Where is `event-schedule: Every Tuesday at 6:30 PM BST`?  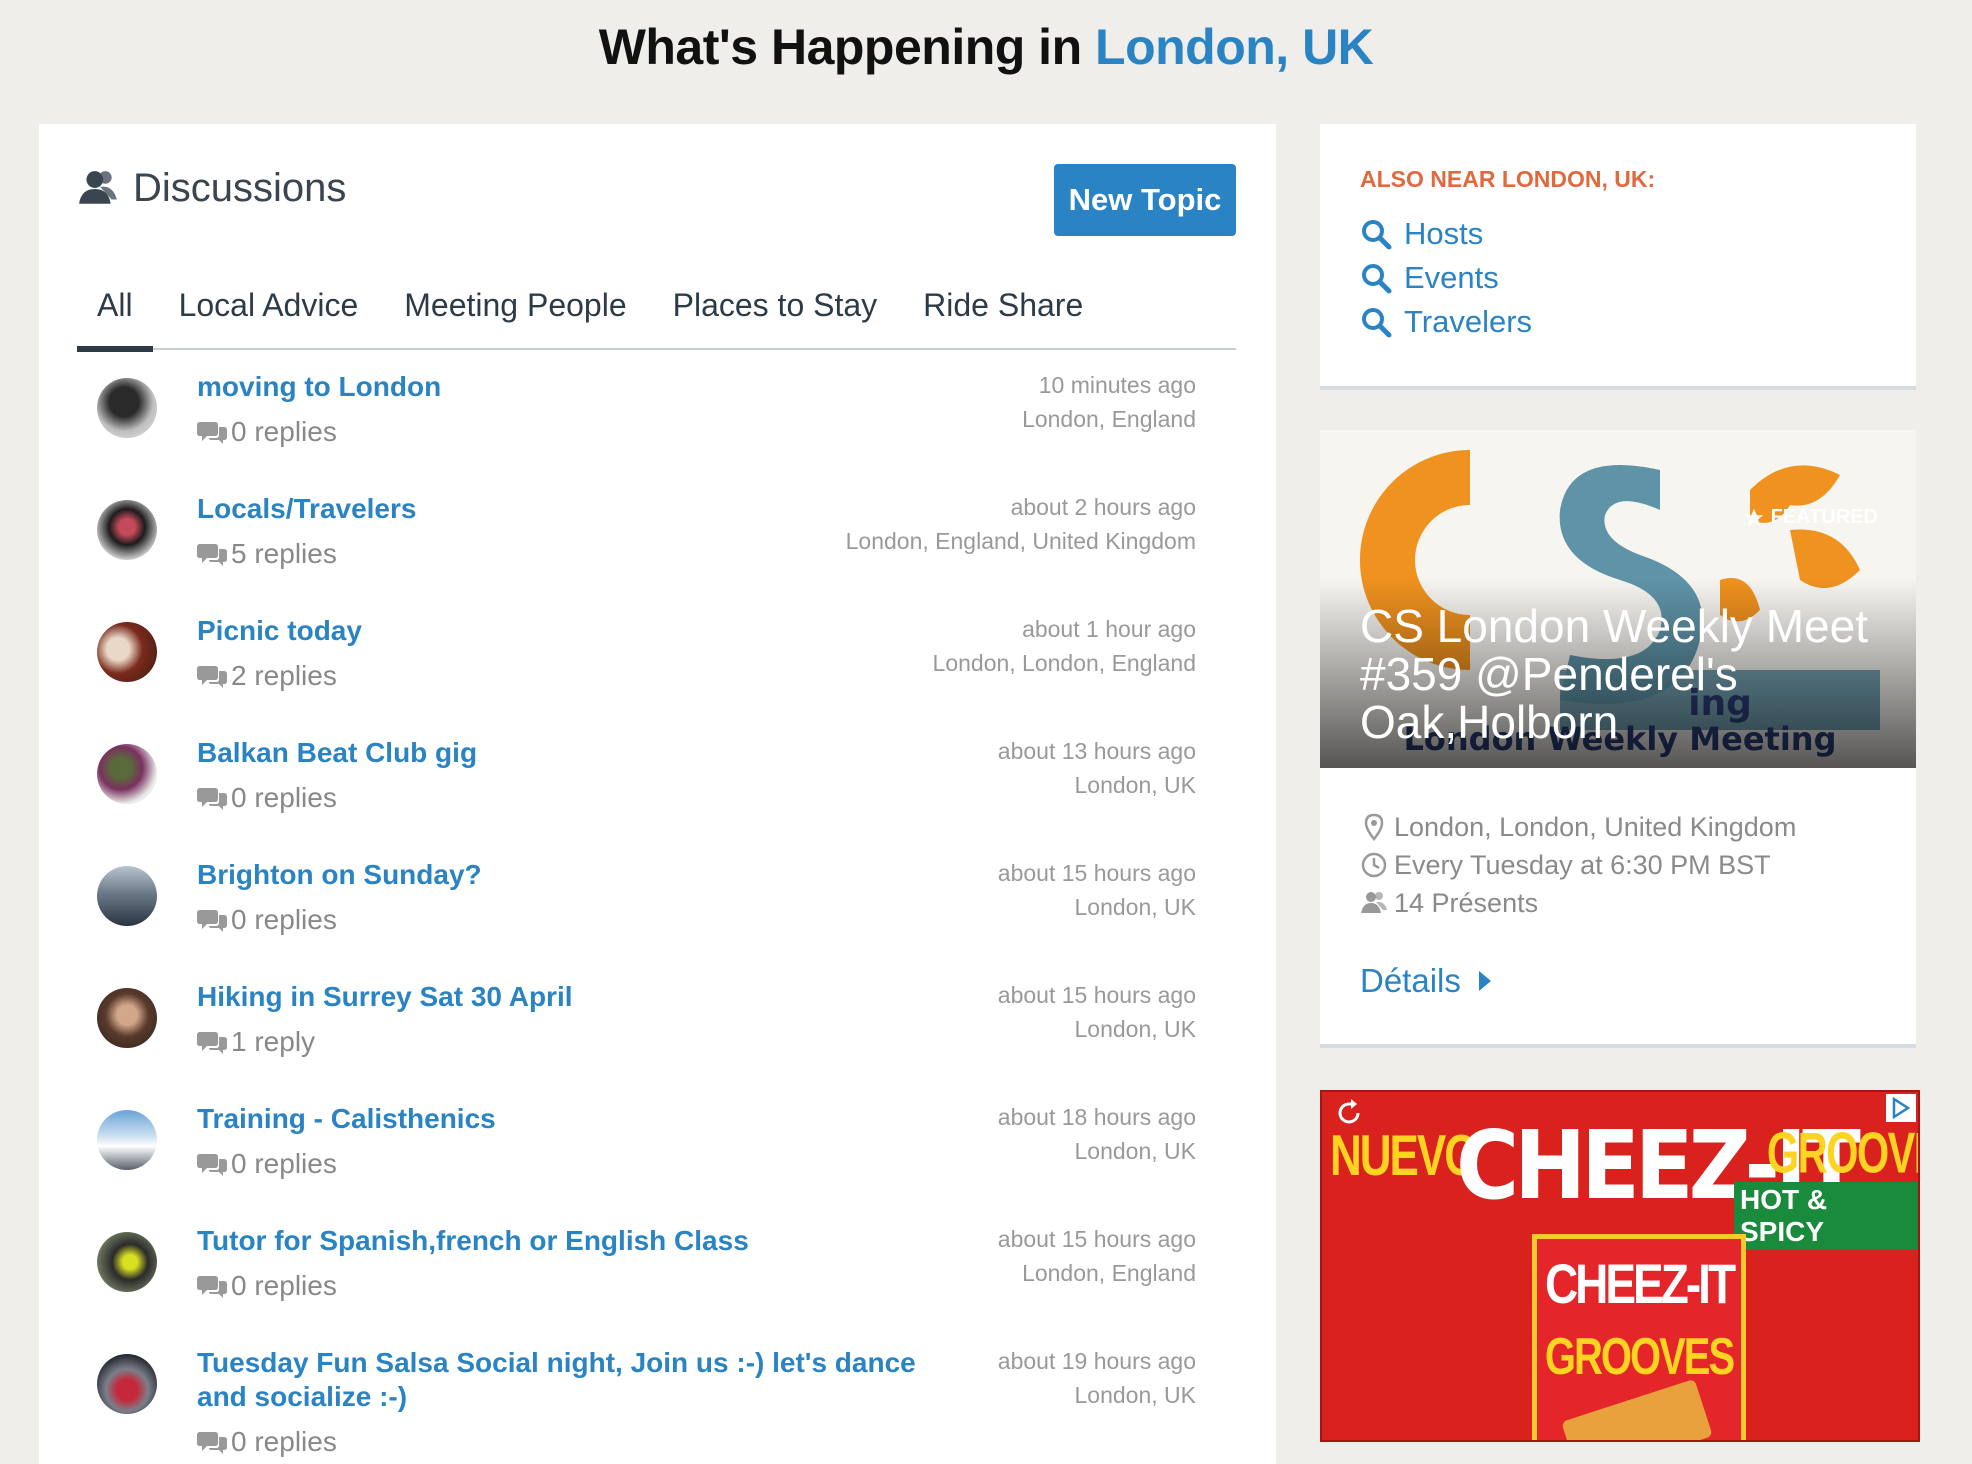 event-schedule: Every Tuesday at 6:30 PM BST is located at coordinates (1582, 864).